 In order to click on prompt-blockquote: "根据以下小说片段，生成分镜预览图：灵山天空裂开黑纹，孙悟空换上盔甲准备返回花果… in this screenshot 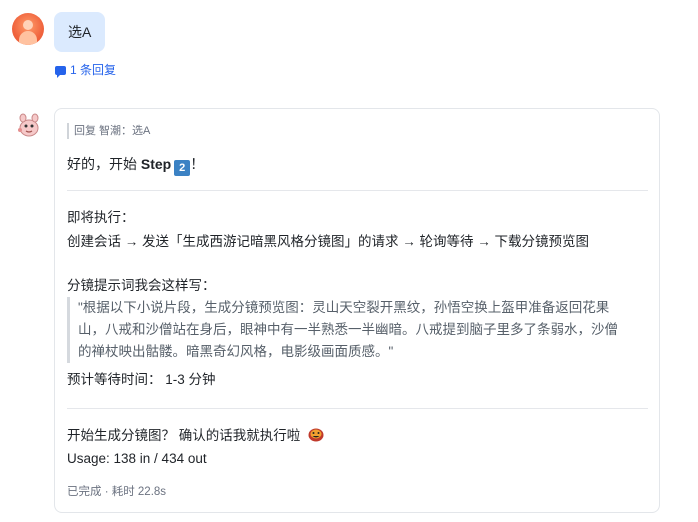, I will do `click(357, 330)`.